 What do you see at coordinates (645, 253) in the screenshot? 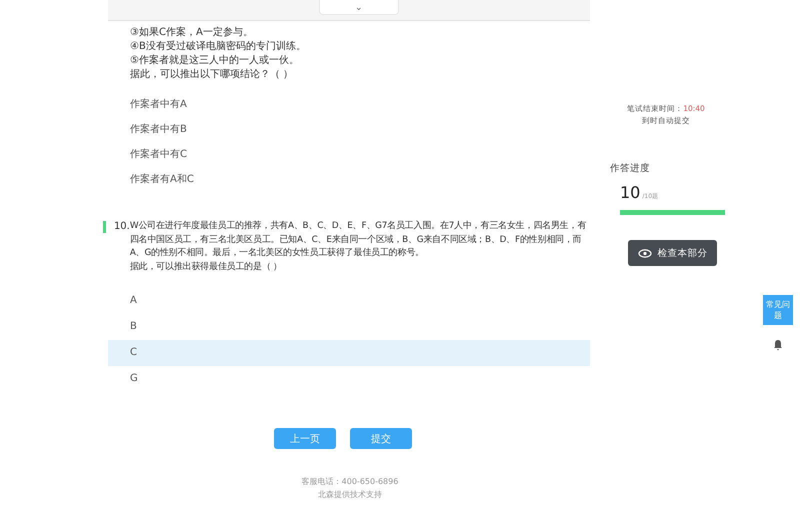
I see `eye-icon` at bounding box center [645, 253].